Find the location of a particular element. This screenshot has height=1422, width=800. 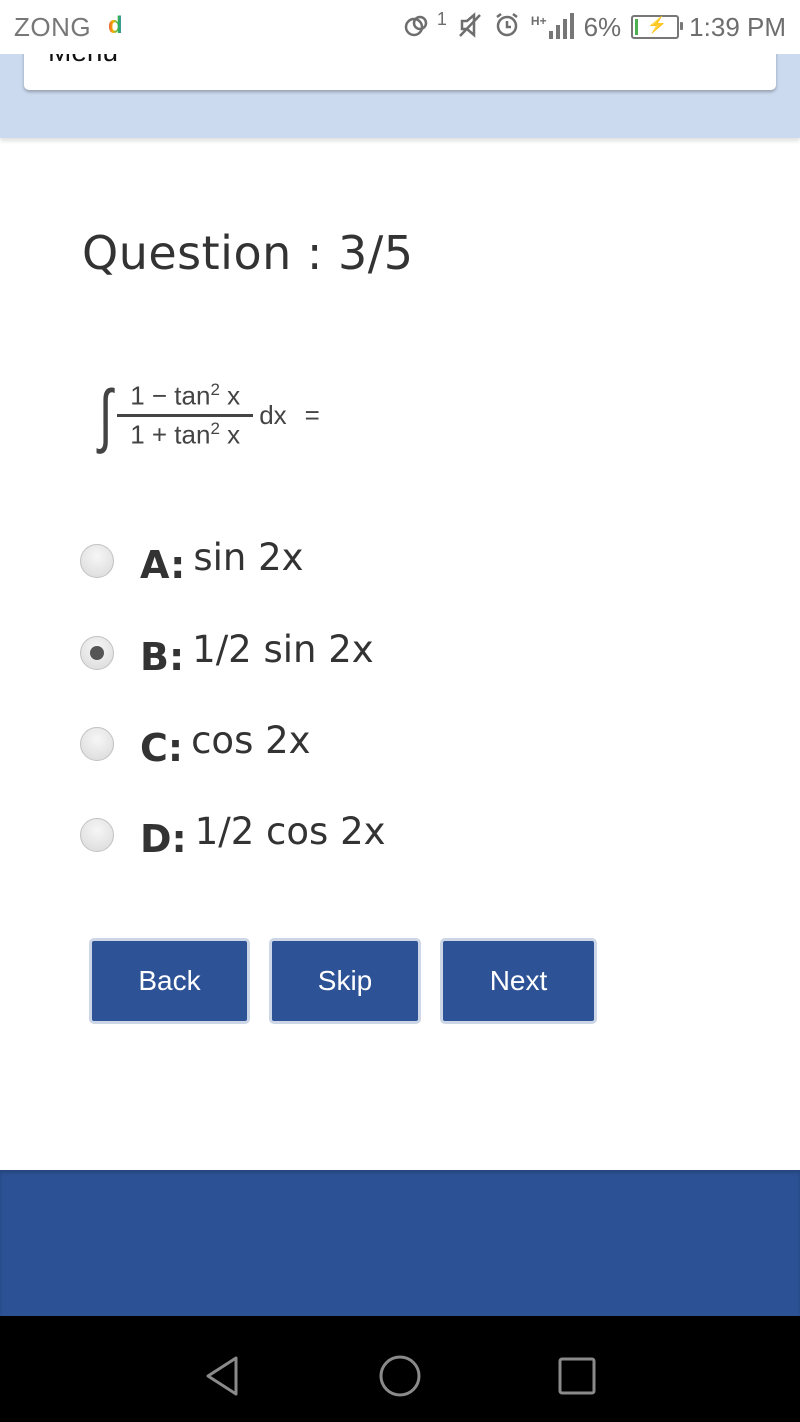

radio-d is located at coordinates (97, 835).